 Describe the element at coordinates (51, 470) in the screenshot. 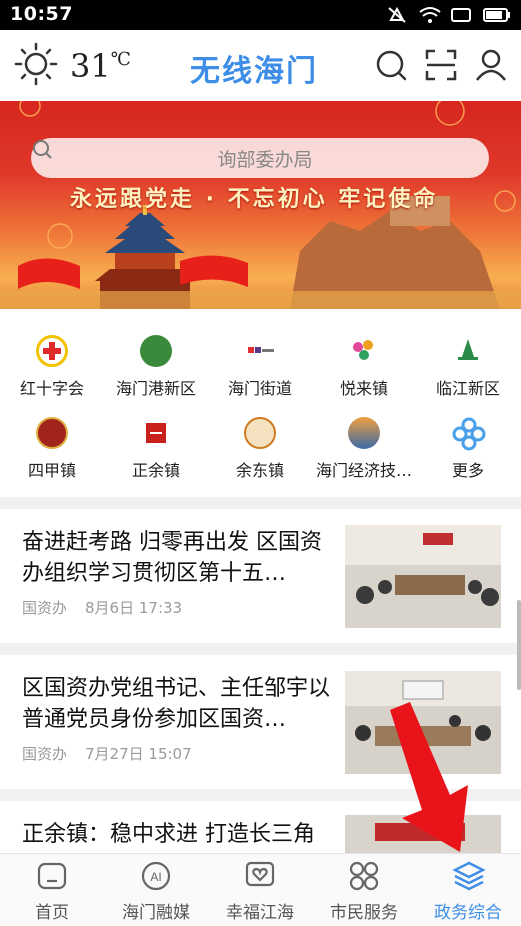

I see `shortcut-label: 四甲镇` at that location.